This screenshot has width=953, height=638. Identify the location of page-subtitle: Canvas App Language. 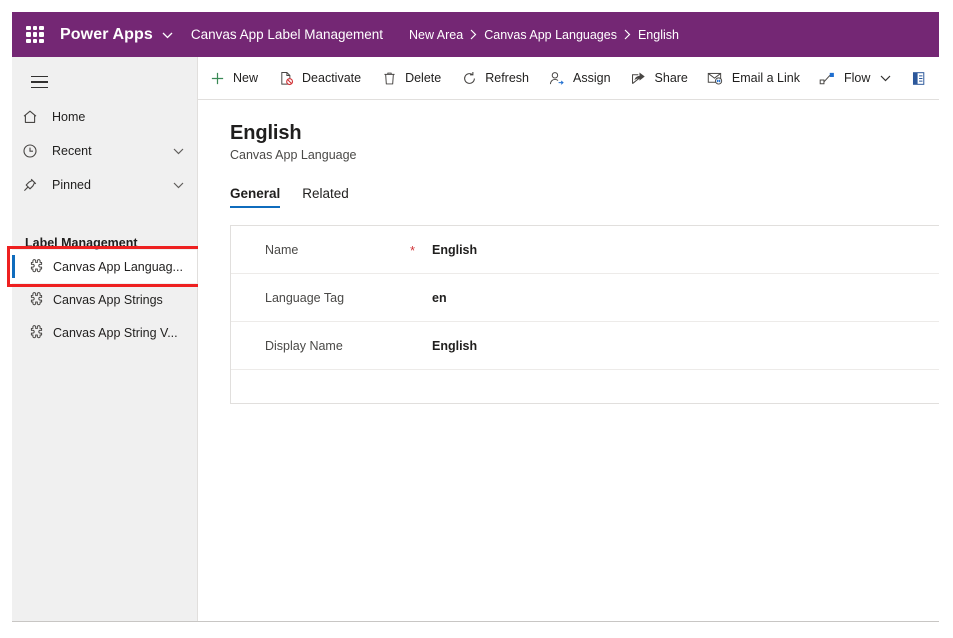
(293, 155).